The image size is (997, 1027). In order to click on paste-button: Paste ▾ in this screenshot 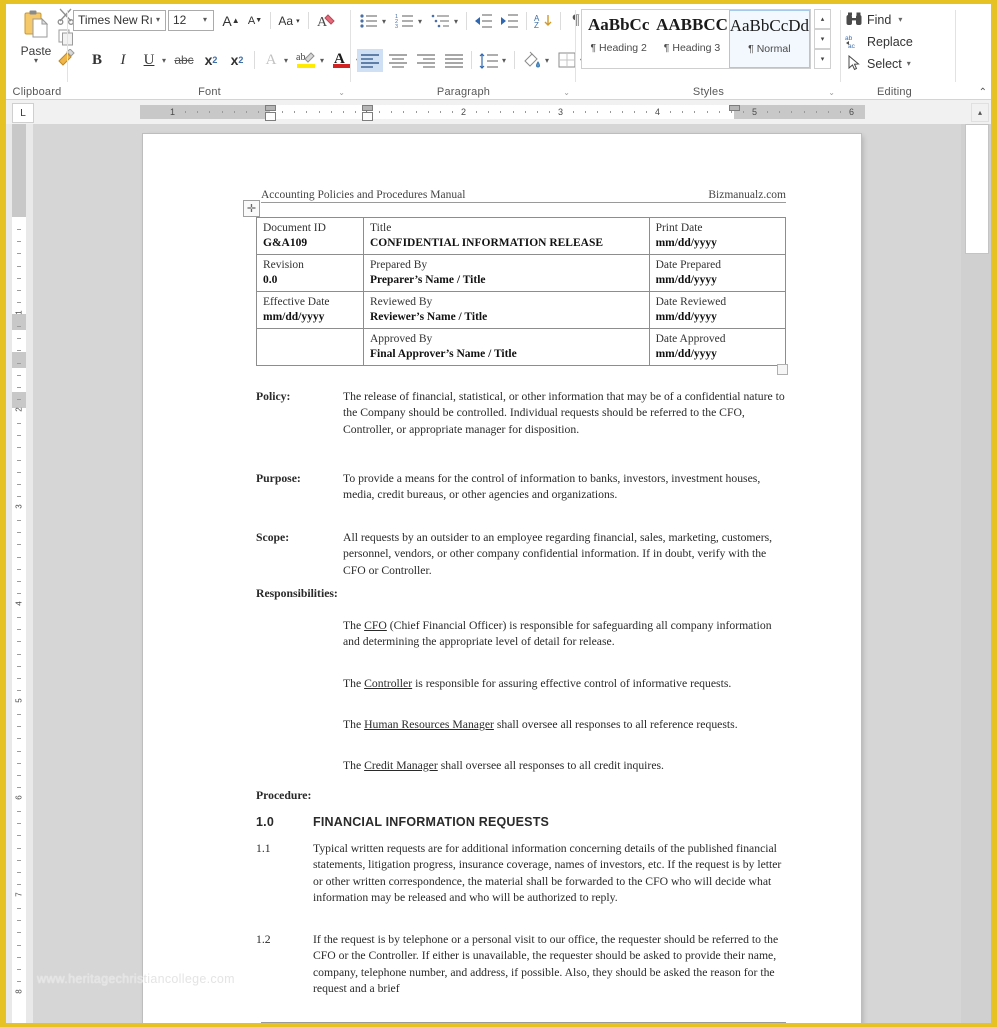, I will do `click(36, 42)`.